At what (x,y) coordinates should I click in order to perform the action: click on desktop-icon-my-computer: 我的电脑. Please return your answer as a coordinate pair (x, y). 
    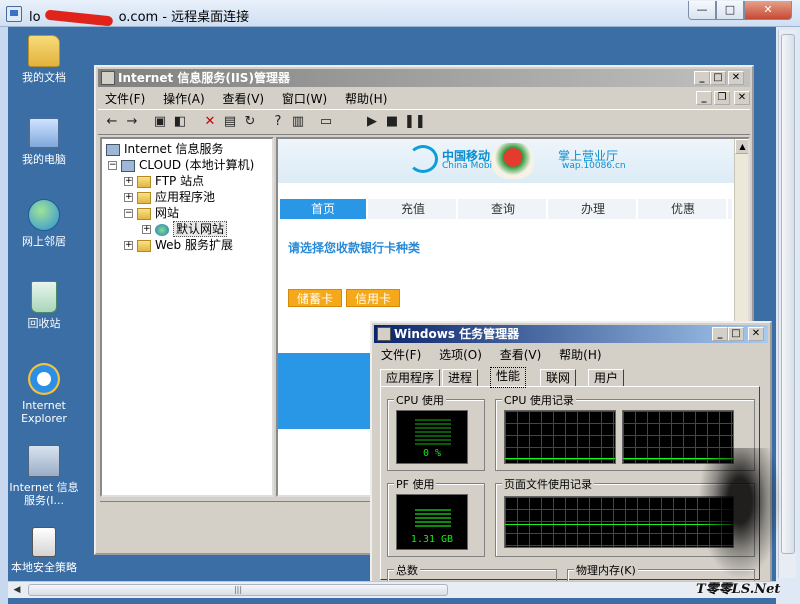
    Looking at the image, I should click on (44, 141).